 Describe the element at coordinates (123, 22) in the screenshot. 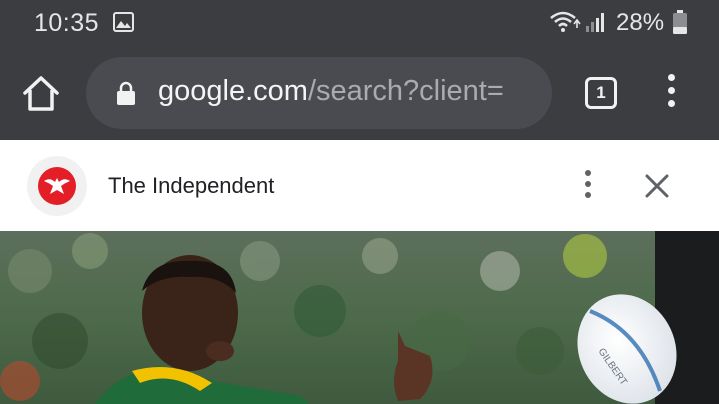

I see `image-icon` at that location.